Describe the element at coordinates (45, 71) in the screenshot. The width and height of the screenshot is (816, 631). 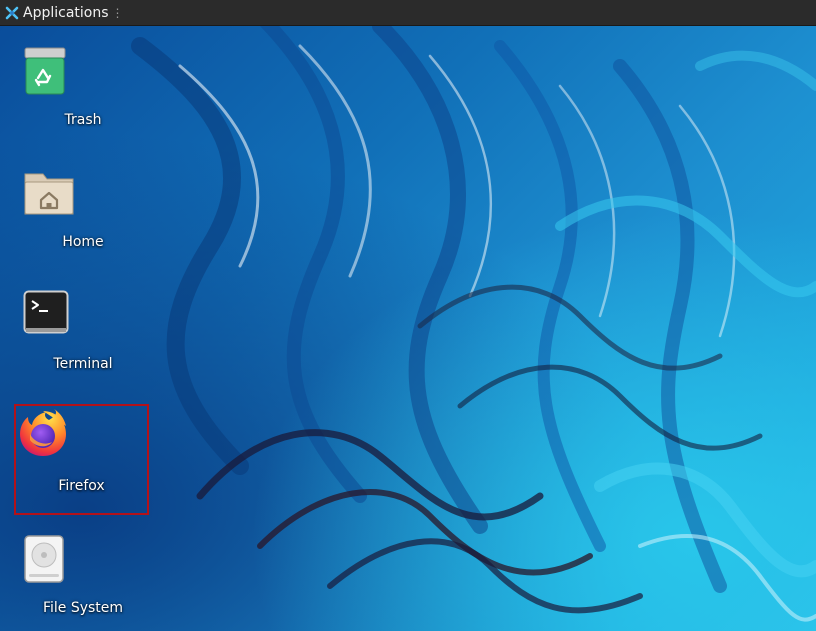
I see `trash-icon` at that location.